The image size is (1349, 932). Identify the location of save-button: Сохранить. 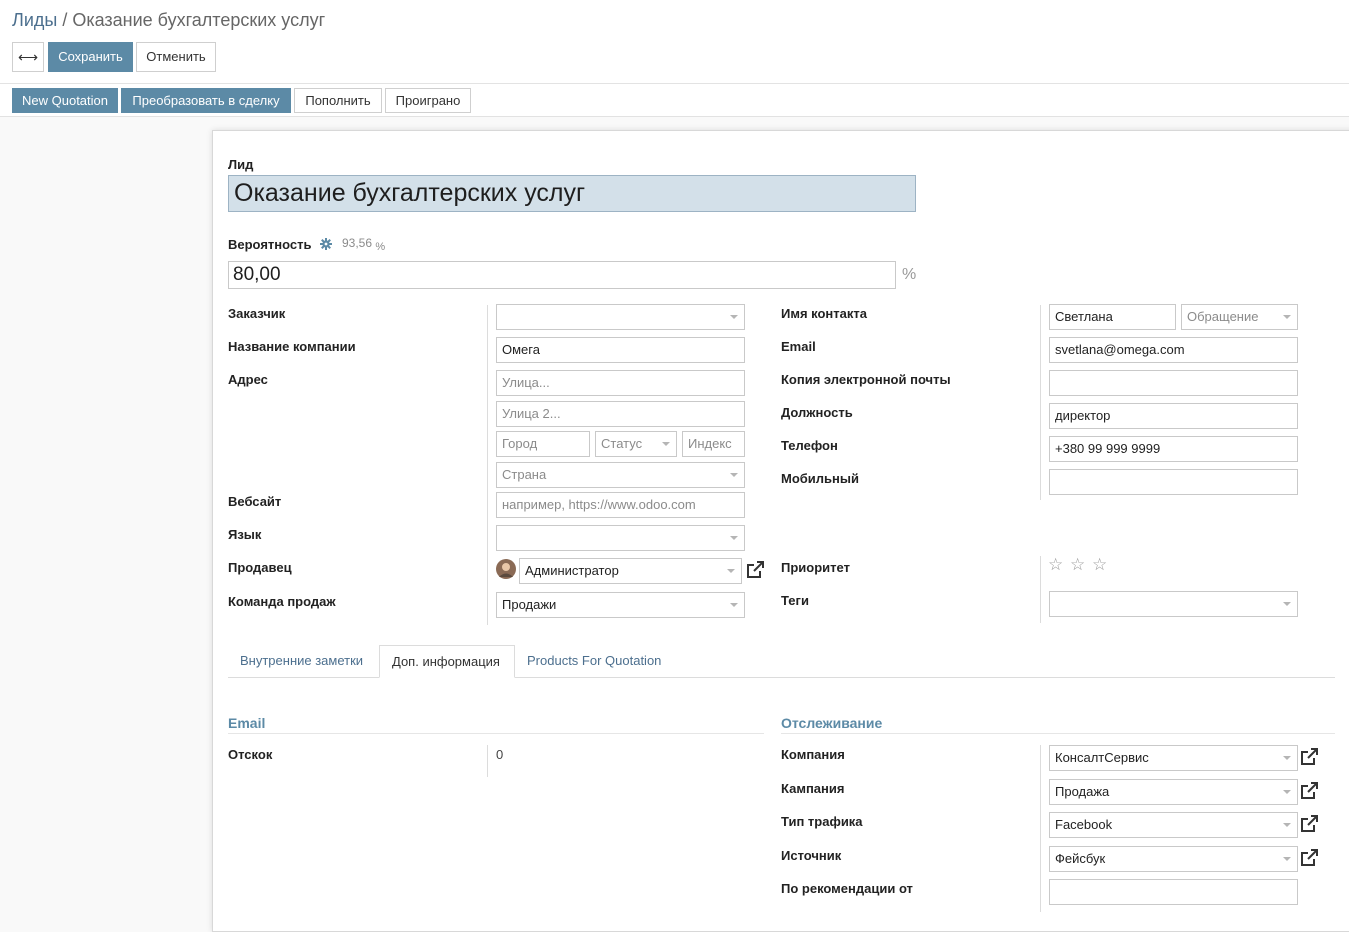
(90, 57).